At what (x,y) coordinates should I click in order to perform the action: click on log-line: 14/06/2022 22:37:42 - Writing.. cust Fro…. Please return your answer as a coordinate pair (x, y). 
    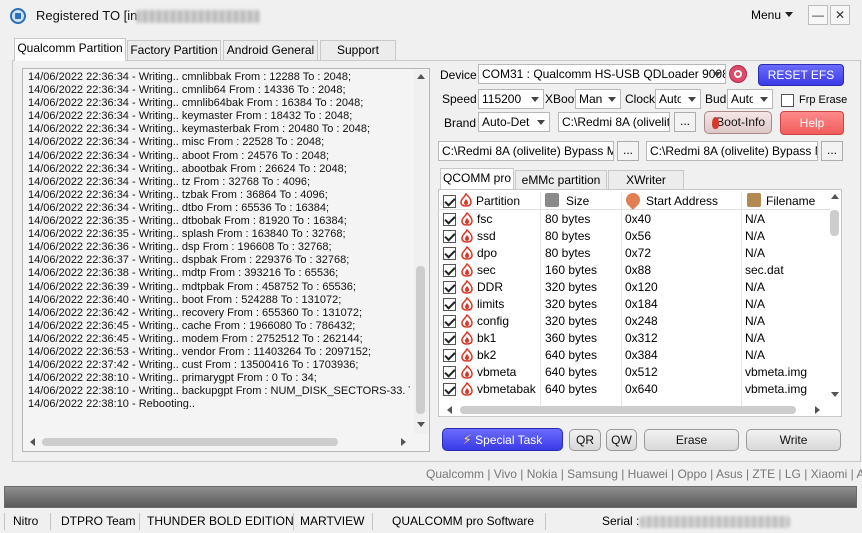
    Looking at the image, I should click on (193, 365).